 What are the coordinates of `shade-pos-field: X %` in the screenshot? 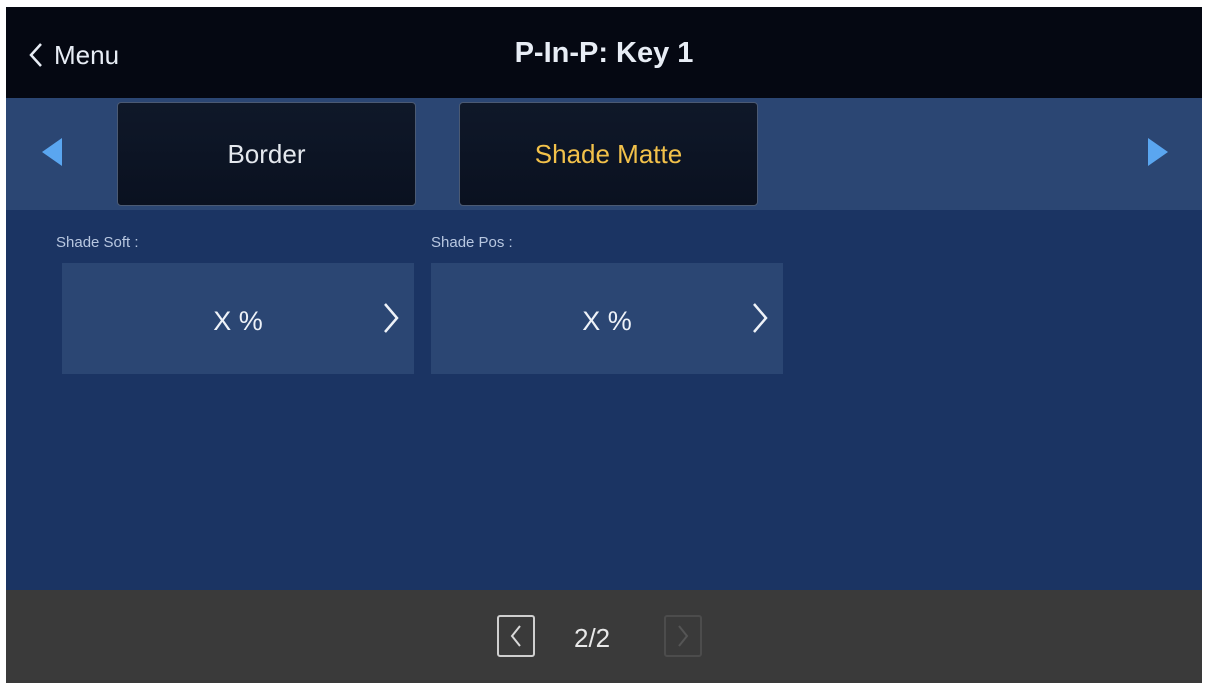 It's located at (607, 318).